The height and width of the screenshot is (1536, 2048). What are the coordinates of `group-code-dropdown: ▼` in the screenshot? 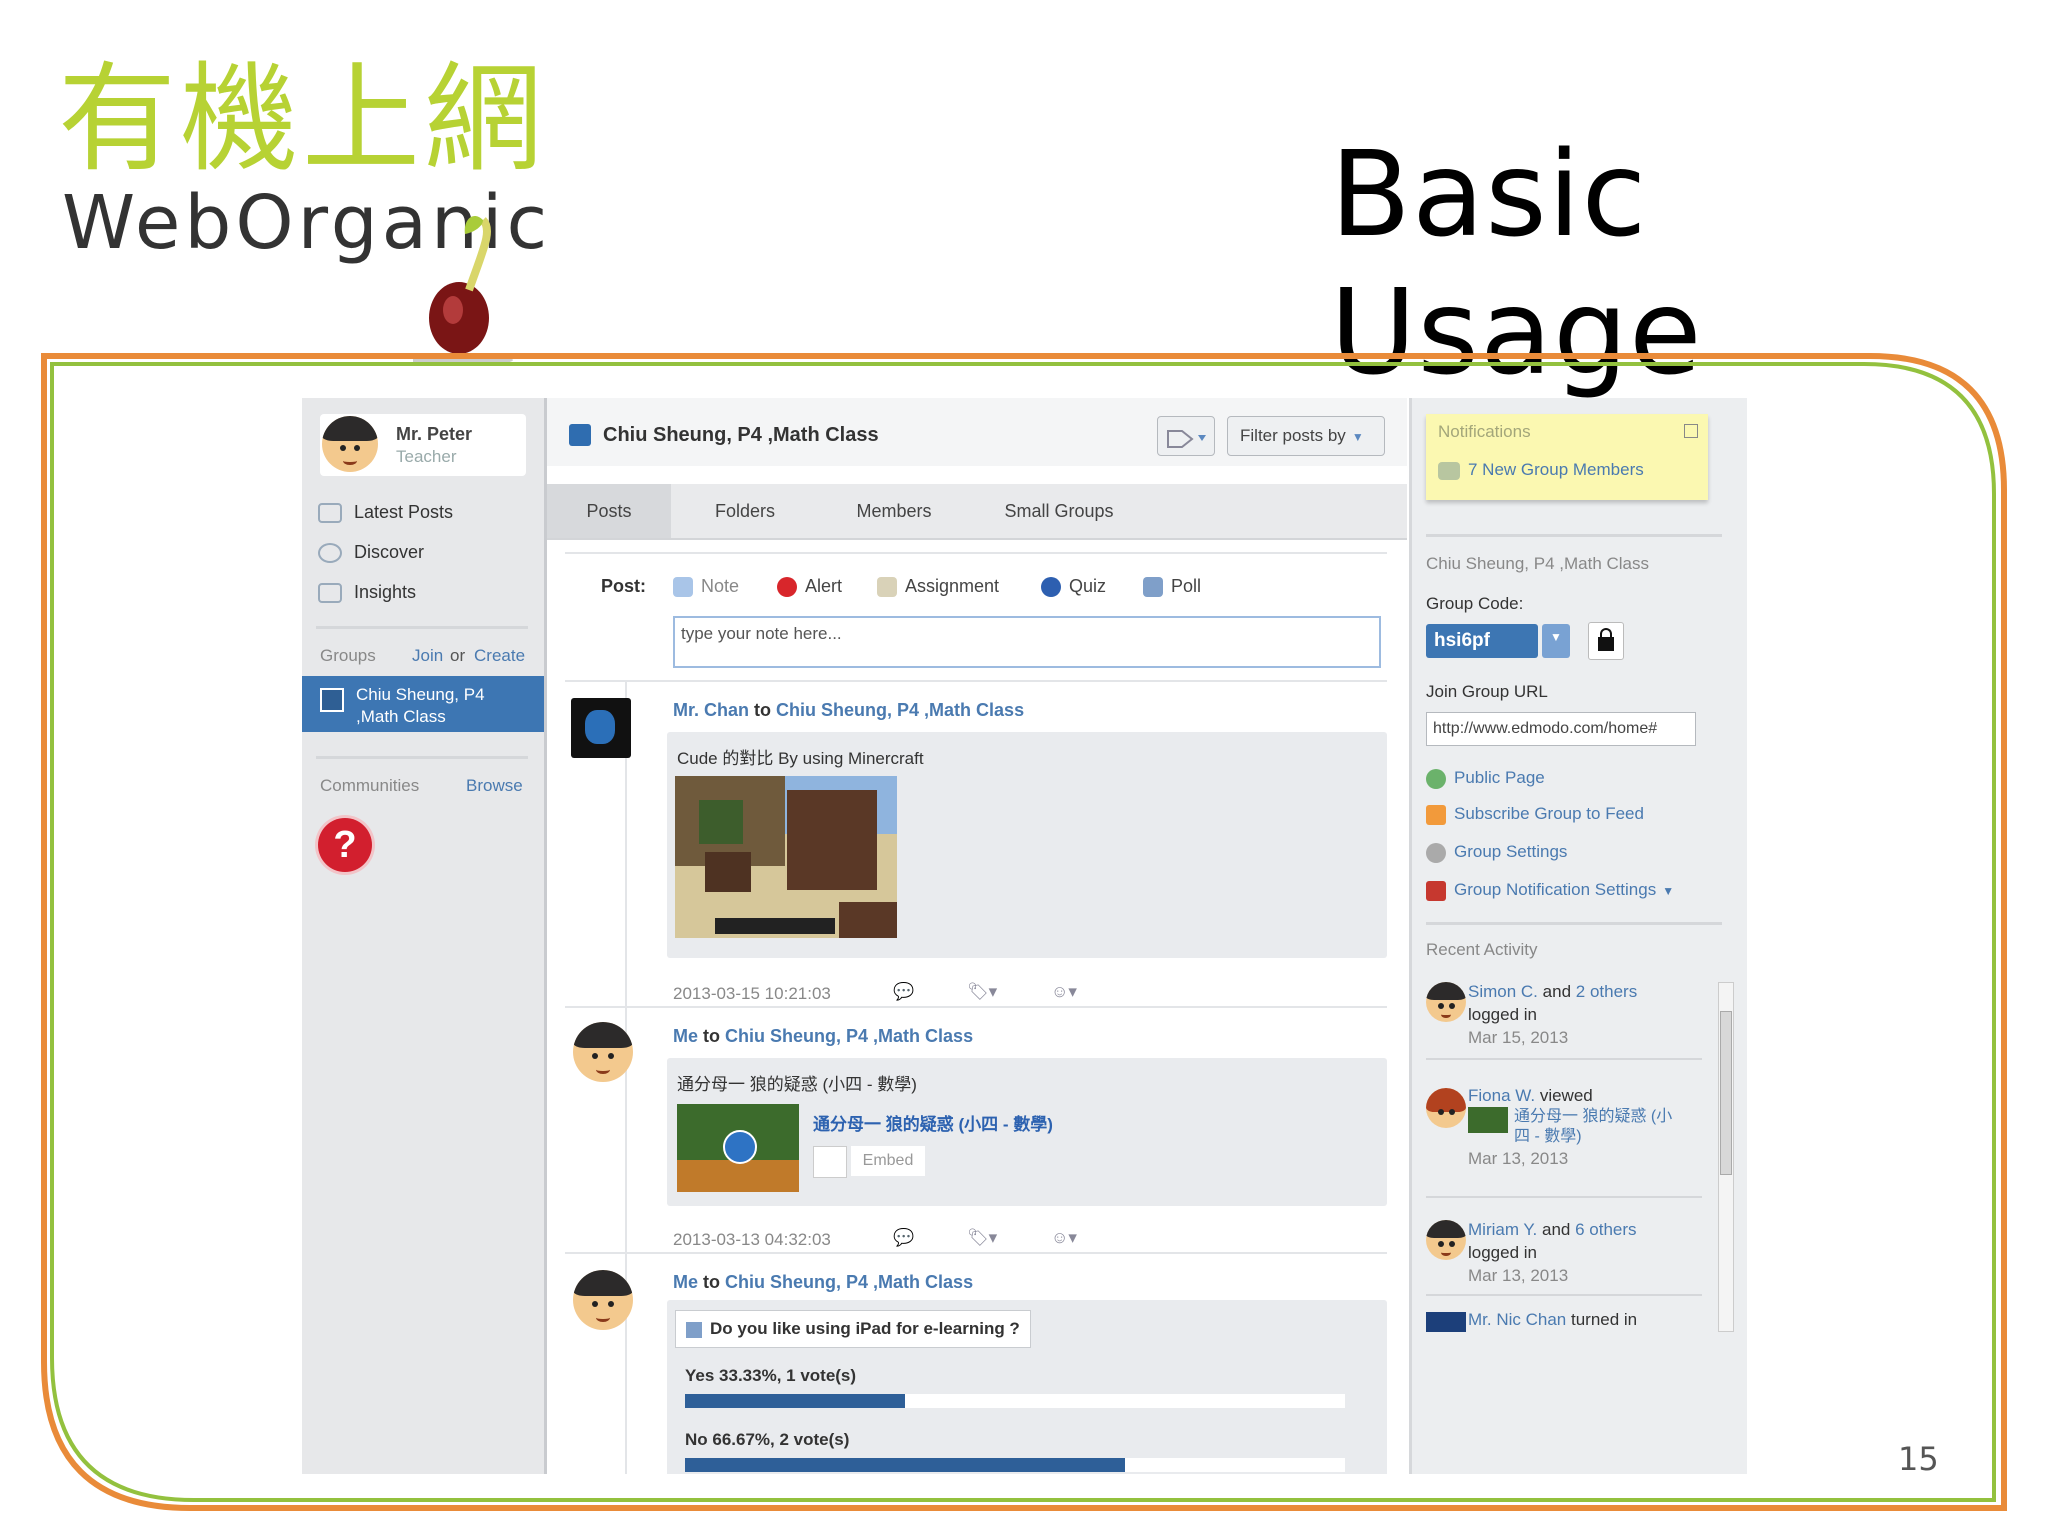 It's located at (1556, 641).